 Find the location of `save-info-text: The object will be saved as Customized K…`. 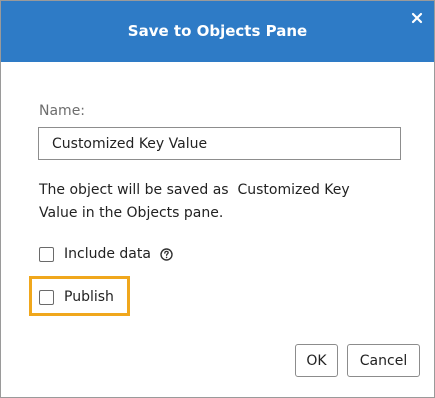

save-info-text: The object will be saved as Customized K… is located at coordinates (209, 202).